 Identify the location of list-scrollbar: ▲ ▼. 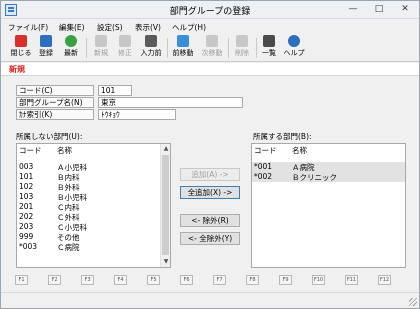
(165, 205).